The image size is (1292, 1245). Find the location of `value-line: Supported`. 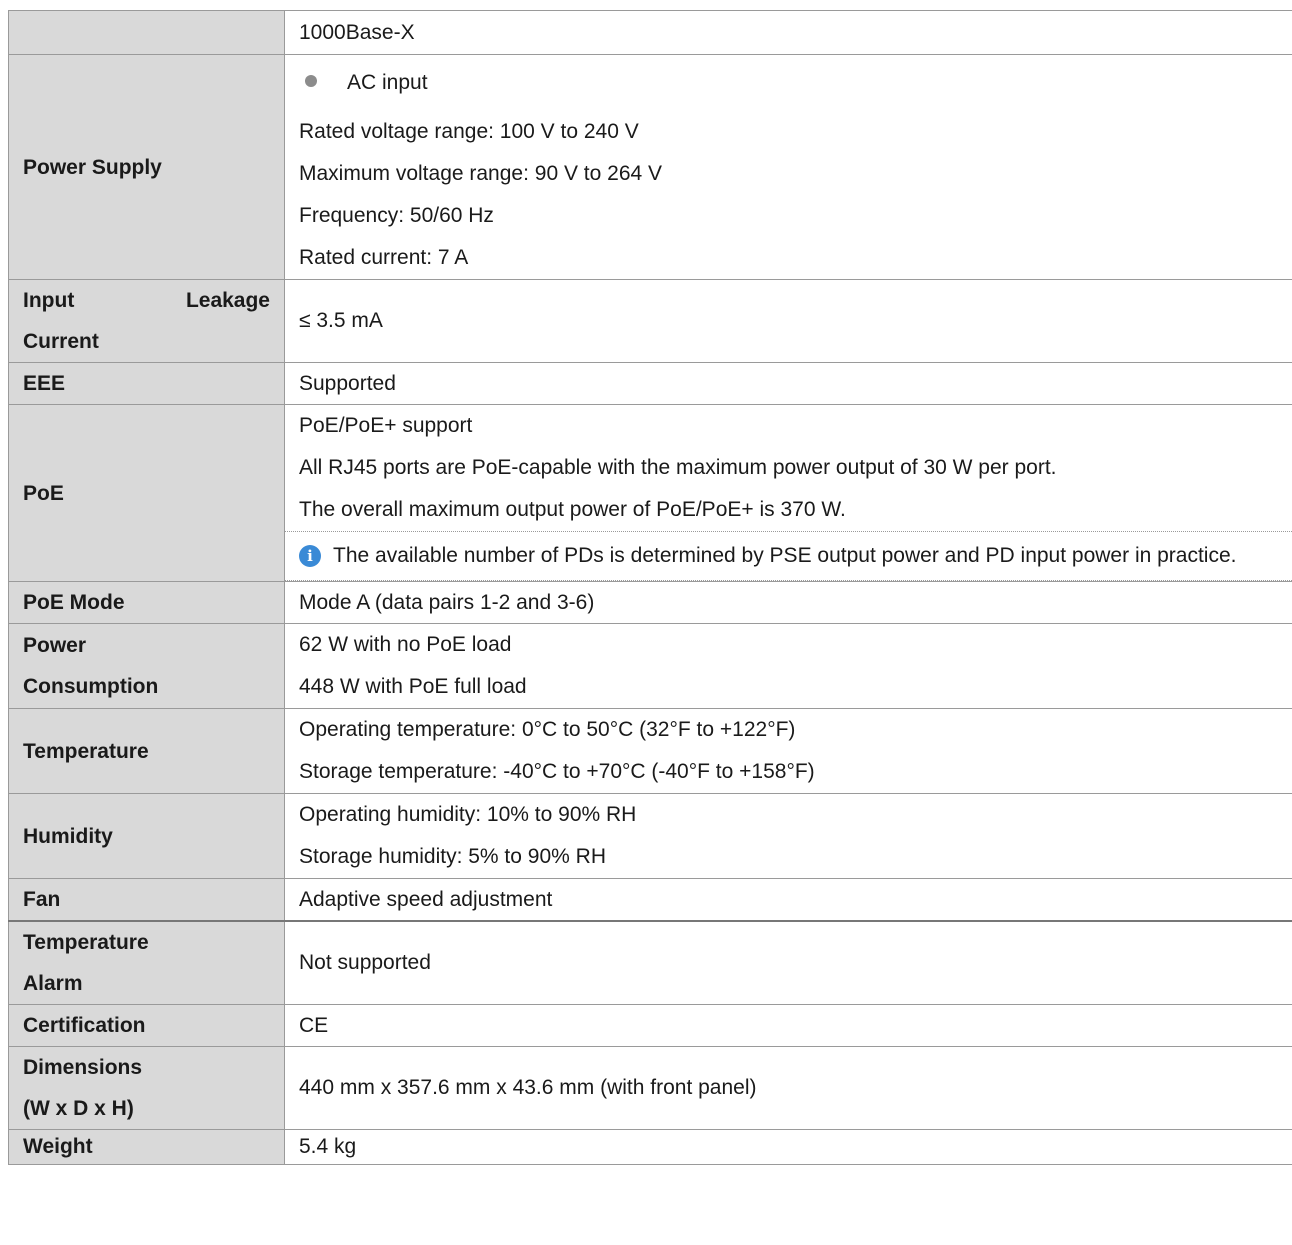

value-line: Supported is located at coordinates (347, 383).